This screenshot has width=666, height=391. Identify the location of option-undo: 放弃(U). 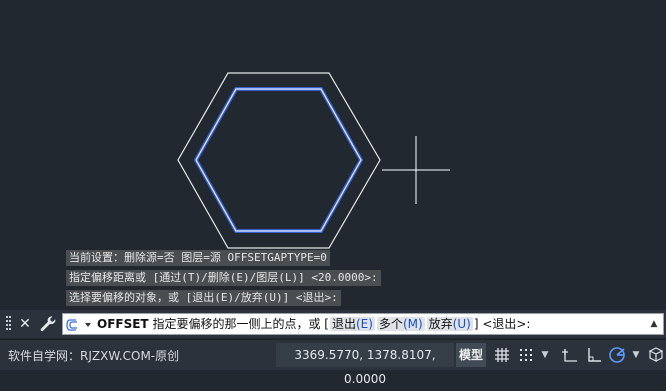
(449, 324).